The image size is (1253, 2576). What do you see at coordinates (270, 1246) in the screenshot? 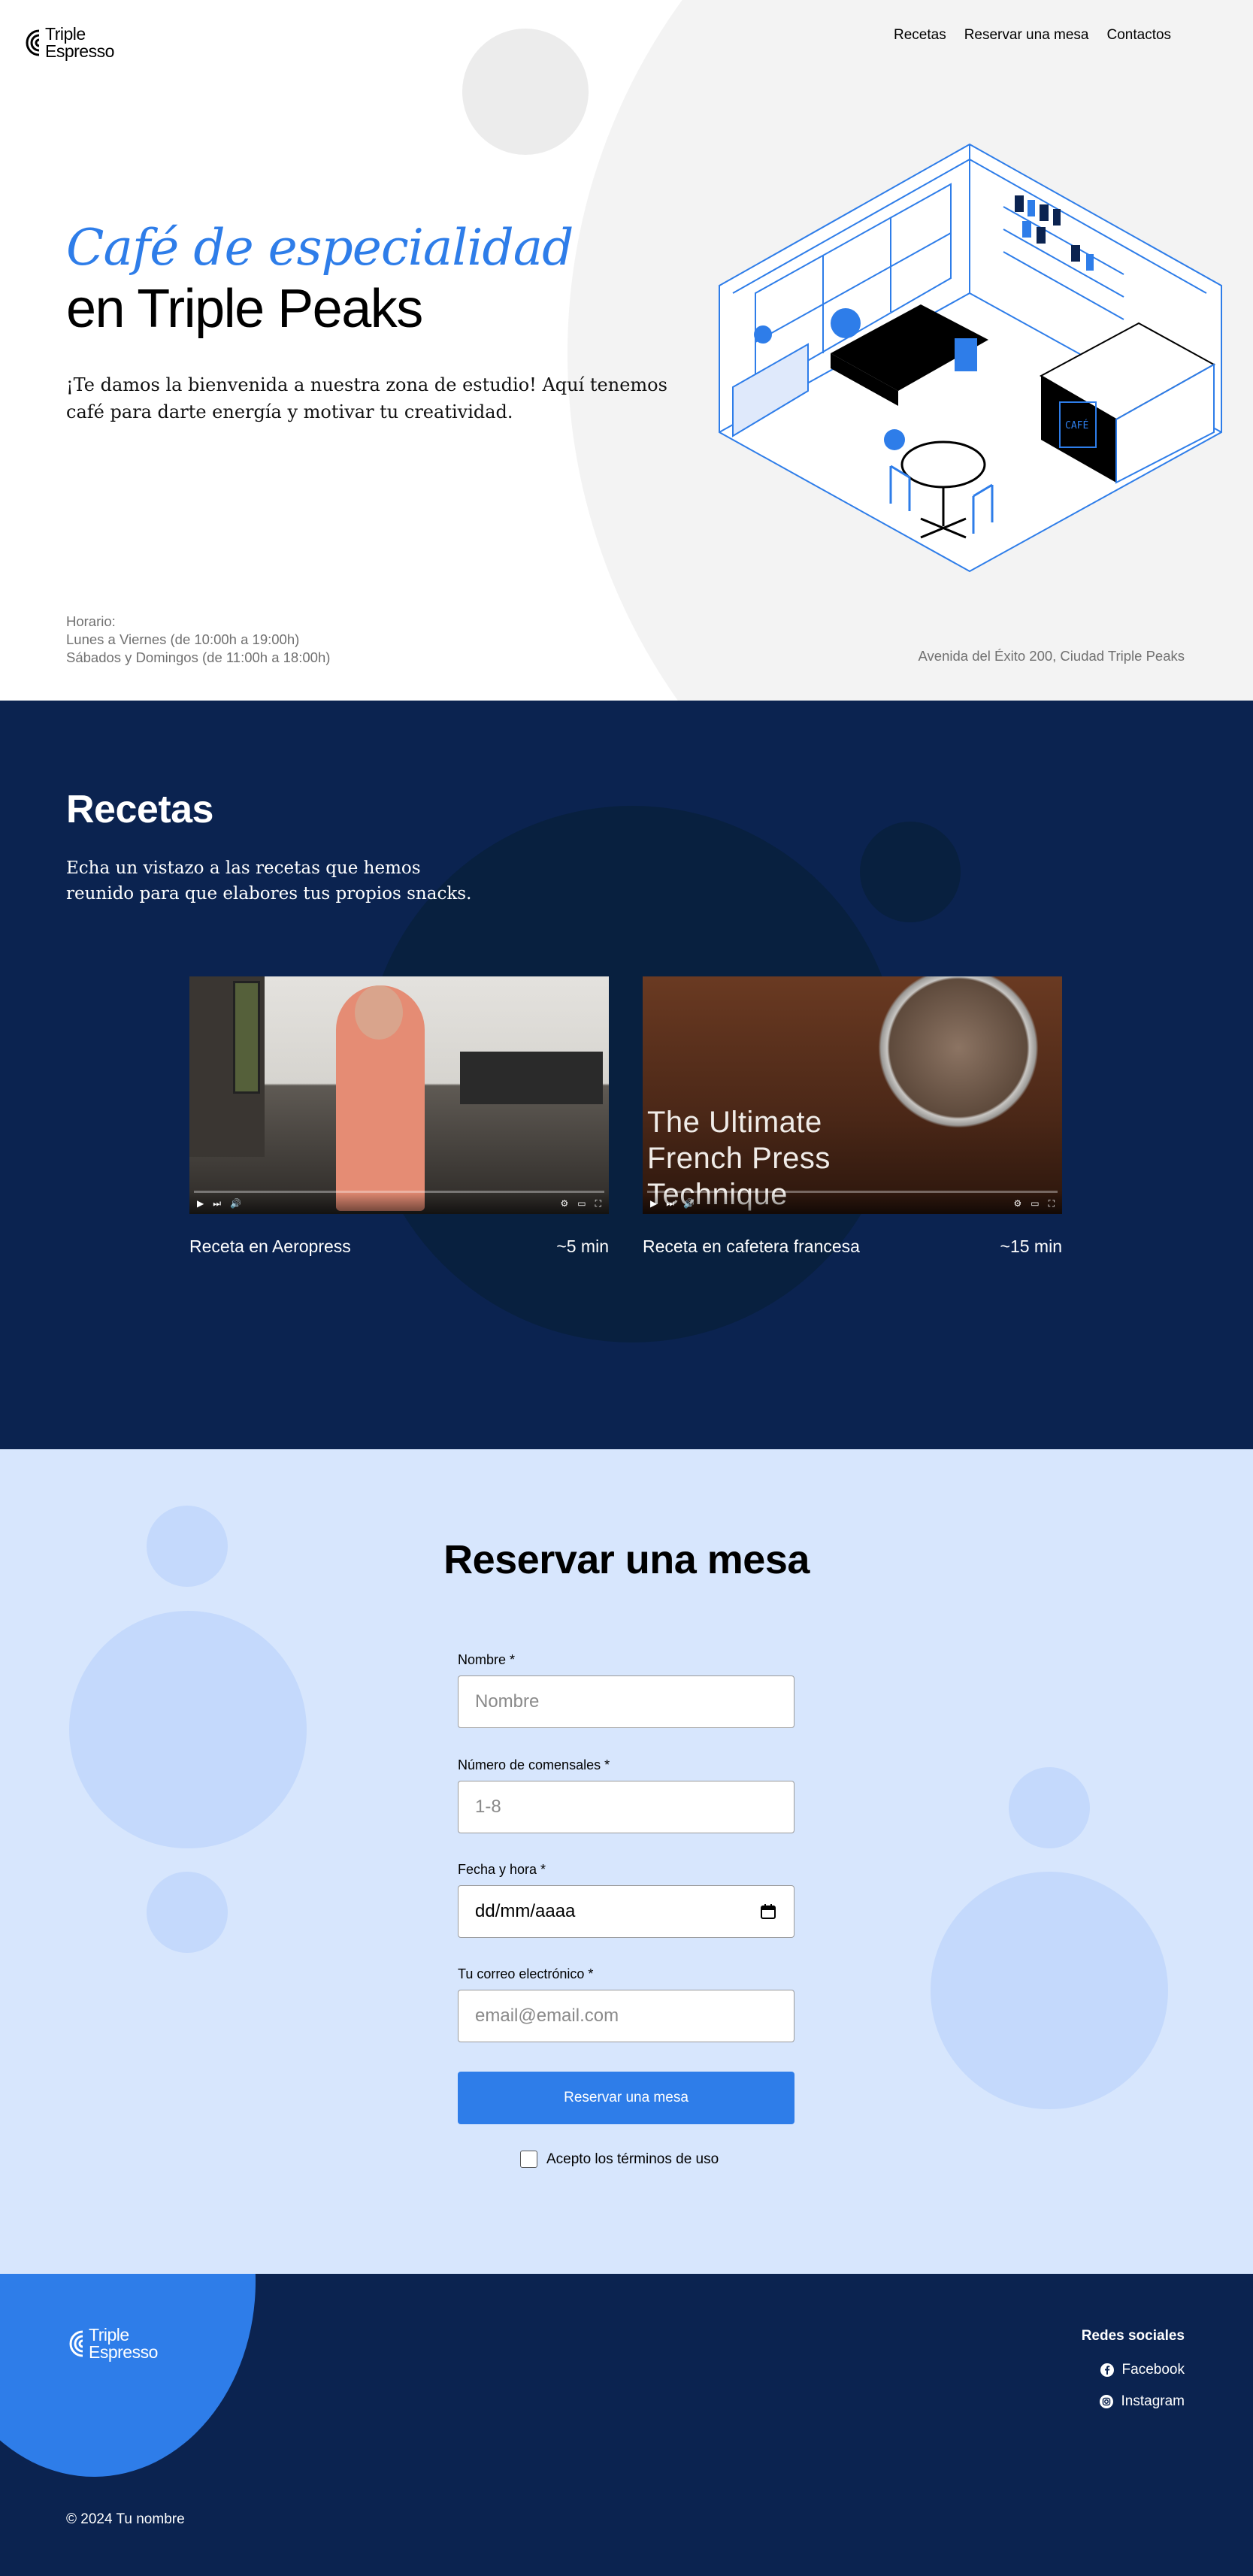
I see `video-title: Receta en Aeropress` at bounding box center [270, 1246].